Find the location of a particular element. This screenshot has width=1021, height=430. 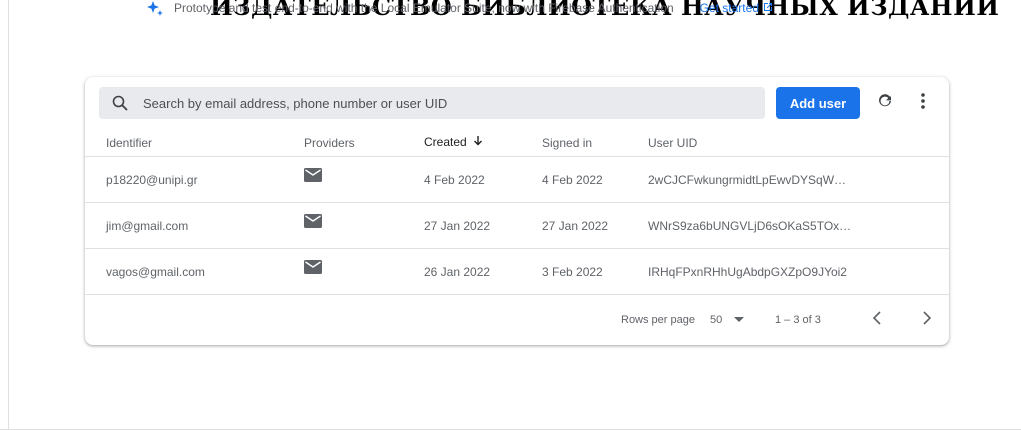

chevron-left-icon is located at coordinates (877, 319).